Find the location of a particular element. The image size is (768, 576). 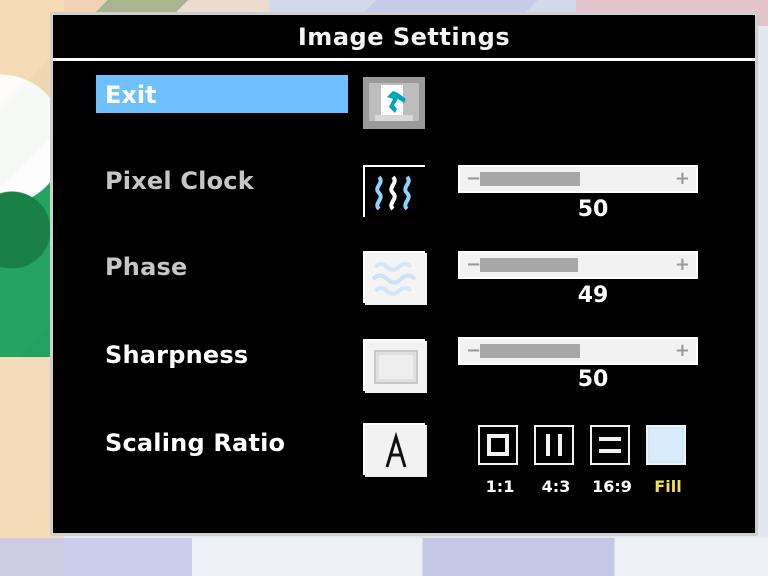

widescreen-ratio-icon is located at coordinates (610, 445).